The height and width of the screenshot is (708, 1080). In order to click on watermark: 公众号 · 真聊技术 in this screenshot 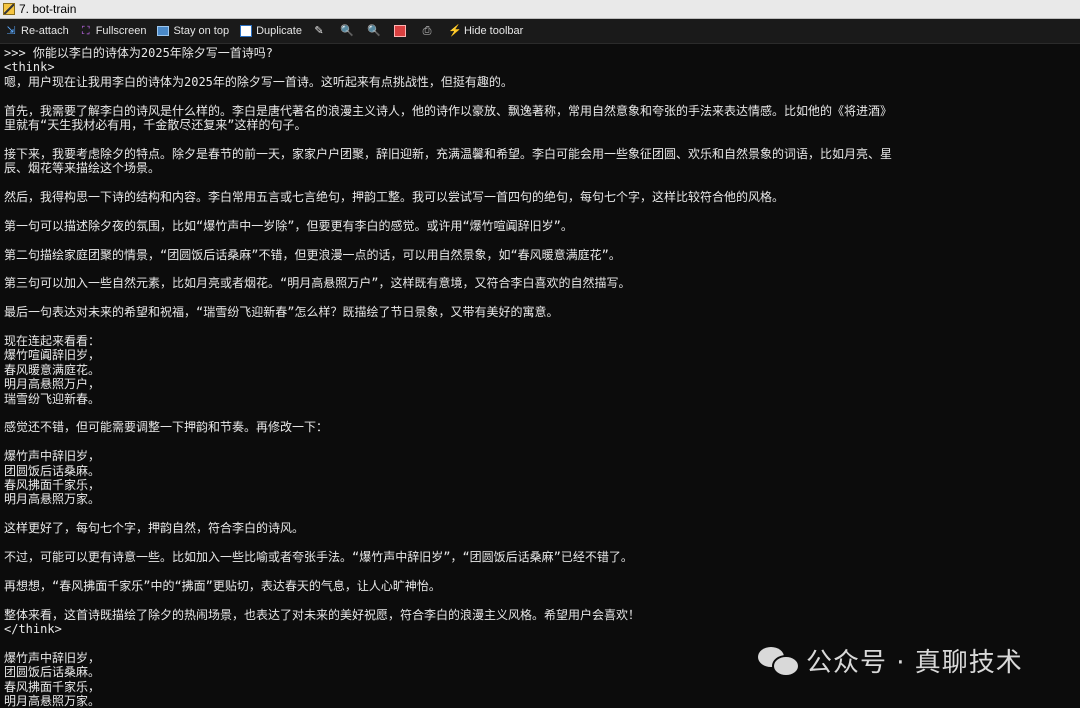, I will do `click(890, 660)`.